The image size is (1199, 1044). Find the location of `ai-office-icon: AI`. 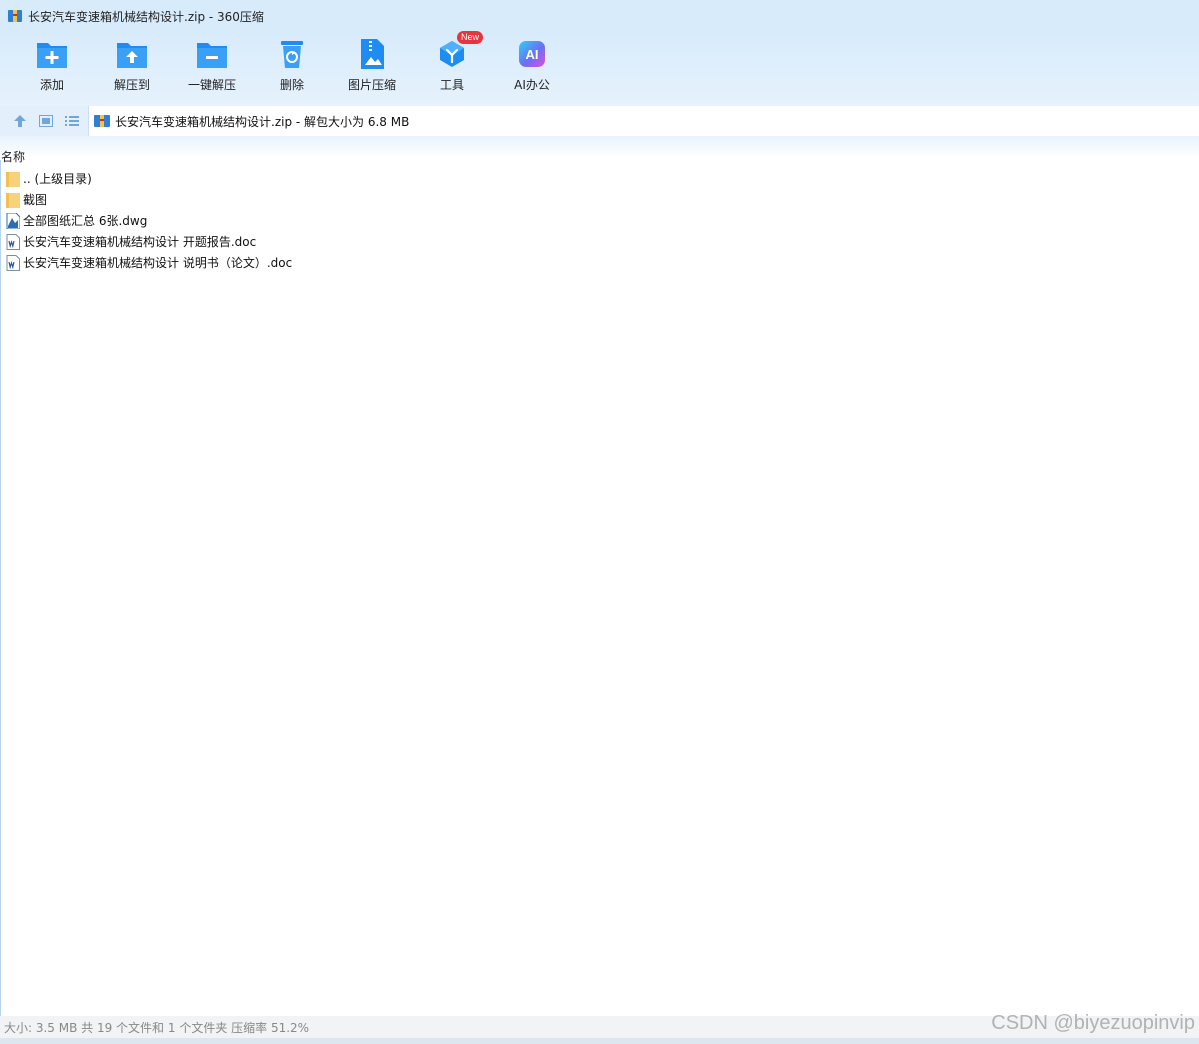

ai-office-icon: AI is located at coordinates (532, 54).